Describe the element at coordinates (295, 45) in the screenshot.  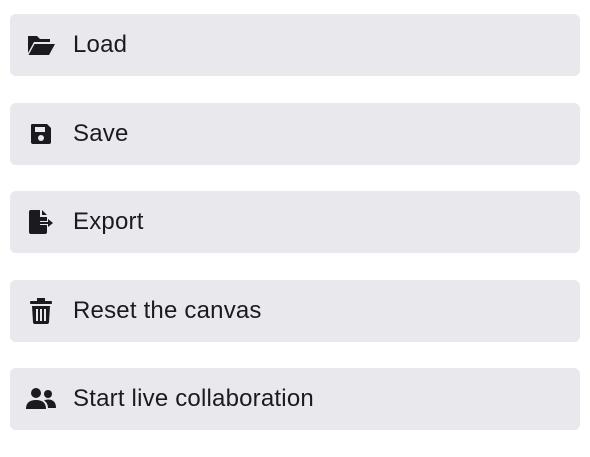
I see `load-button: Load` at that location.